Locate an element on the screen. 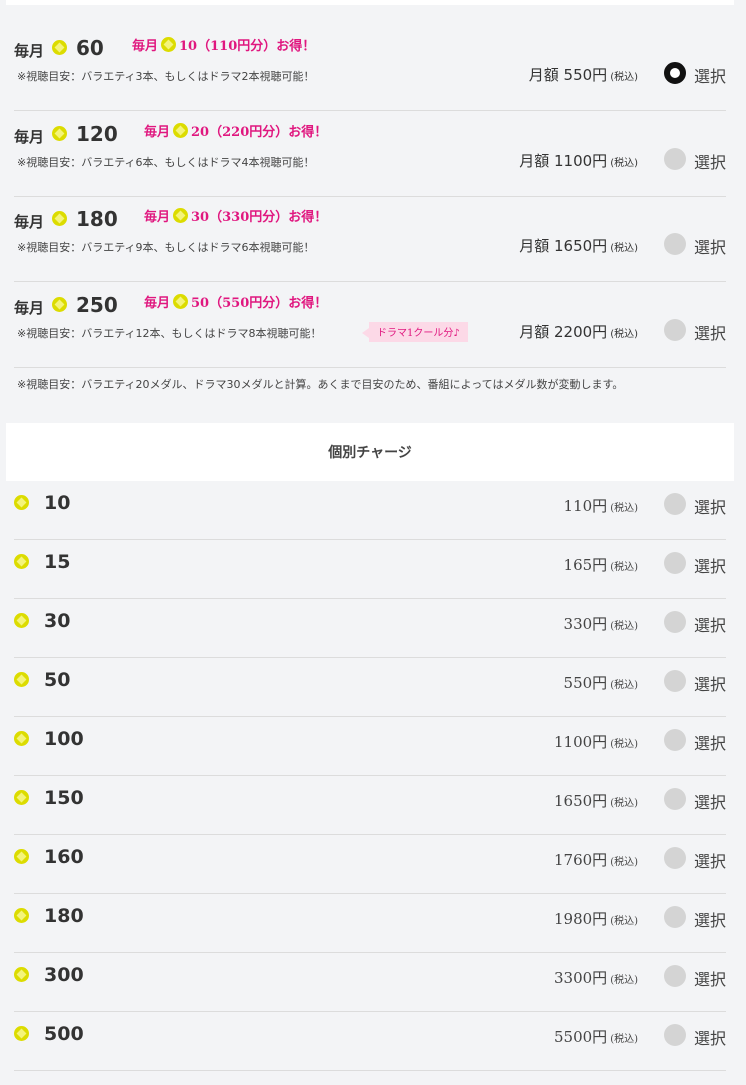 Image resolution: width=746 pixels, height=1085 pixels. charge-row: 150 1650円 (税込) 選択 is located at coordinates (370, 805).